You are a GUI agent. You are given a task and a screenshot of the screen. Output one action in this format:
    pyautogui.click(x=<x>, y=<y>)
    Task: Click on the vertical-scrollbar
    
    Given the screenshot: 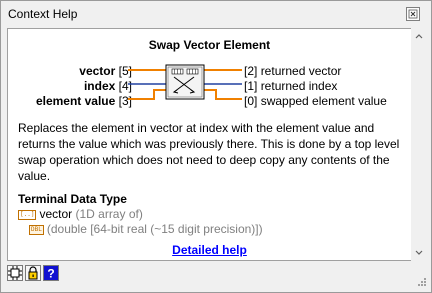 What is the action you would take?
    pyautogui.click(x=419, y=144)
    